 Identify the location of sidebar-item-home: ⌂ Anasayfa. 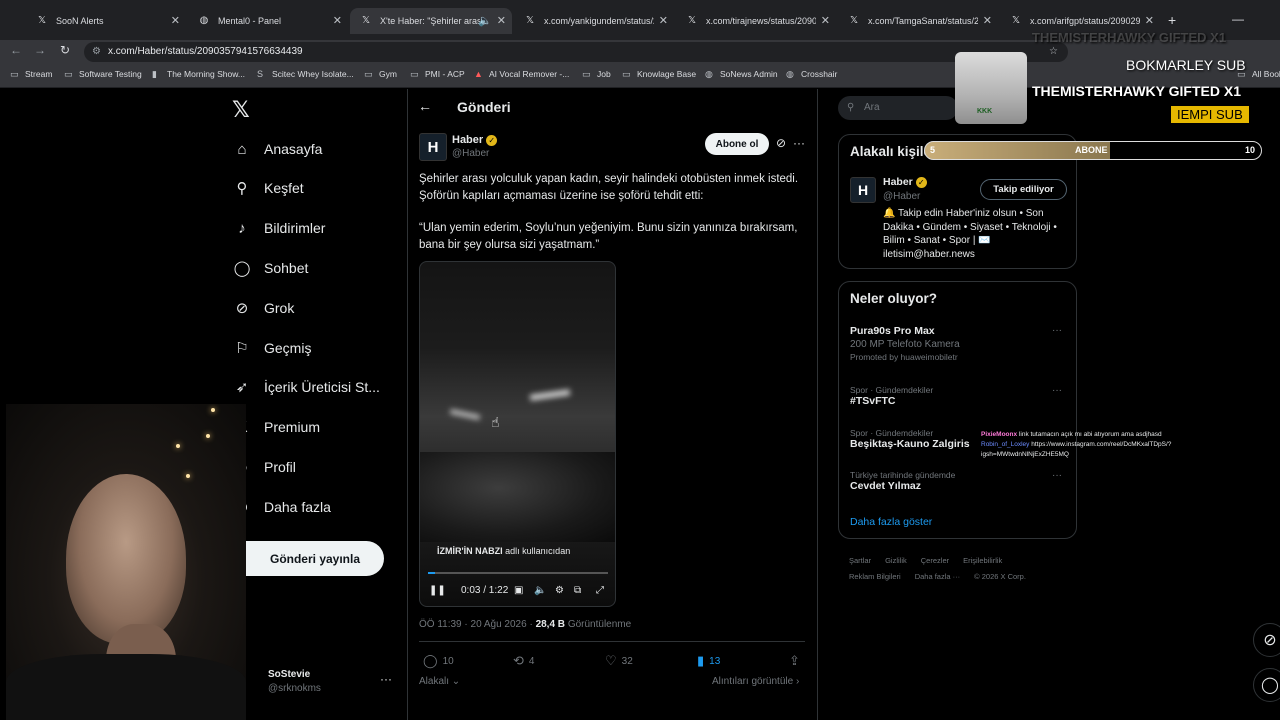
(277, 149).